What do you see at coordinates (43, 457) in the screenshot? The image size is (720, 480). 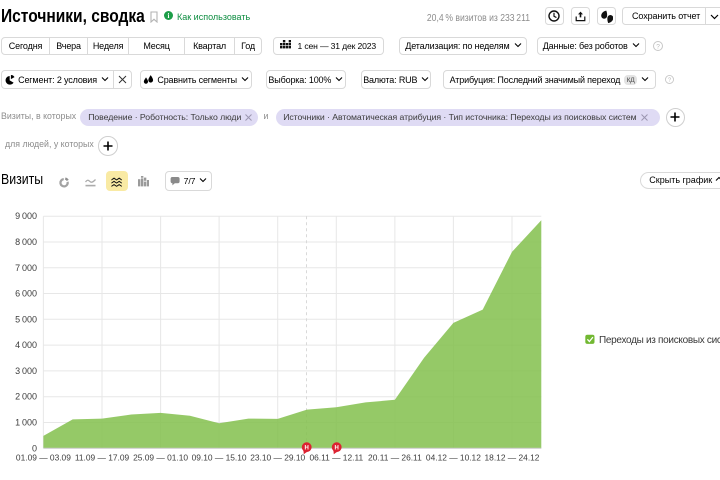 I see `svg-text: 01.09 — 03.09` at bounding box center [43, 457].